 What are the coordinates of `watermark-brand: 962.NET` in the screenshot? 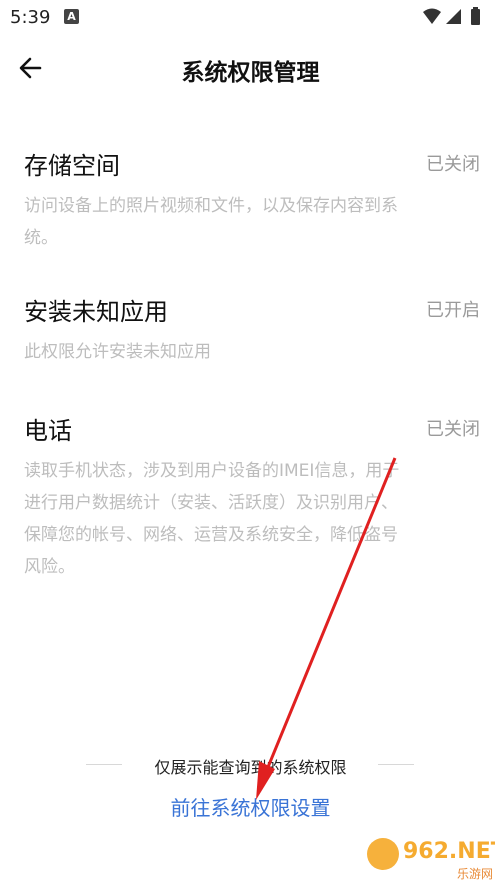 It's located at (449, 851).